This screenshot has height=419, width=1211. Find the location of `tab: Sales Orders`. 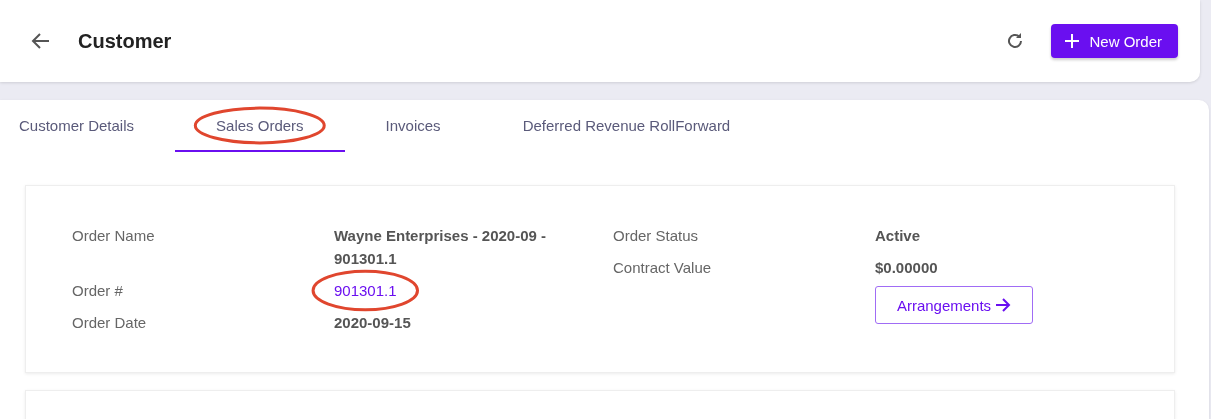

tab: Sales Orders is located at coordinates (260, 130).